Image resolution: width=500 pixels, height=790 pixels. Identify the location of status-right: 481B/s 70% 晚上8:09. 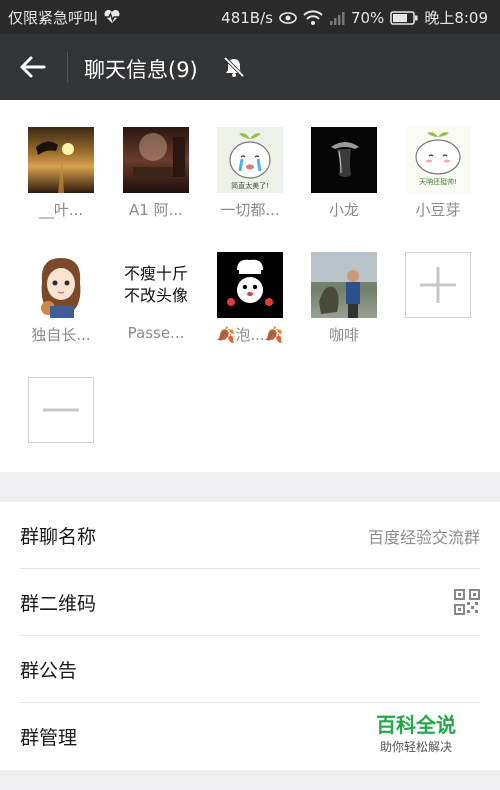
(354, 17).